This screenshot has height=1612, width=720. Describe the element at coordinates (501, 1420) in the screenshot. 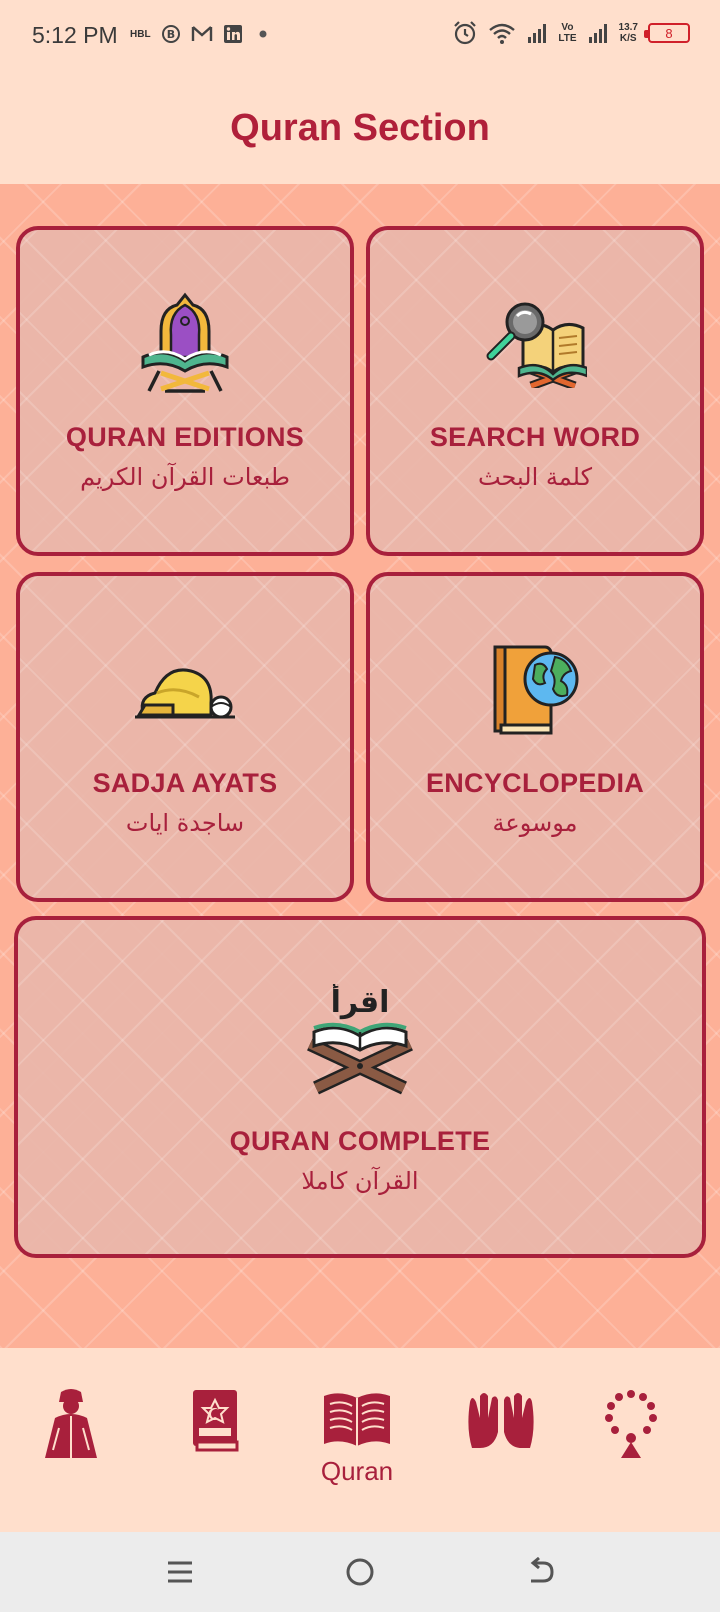

I see `dua-hands-icon` at that location.